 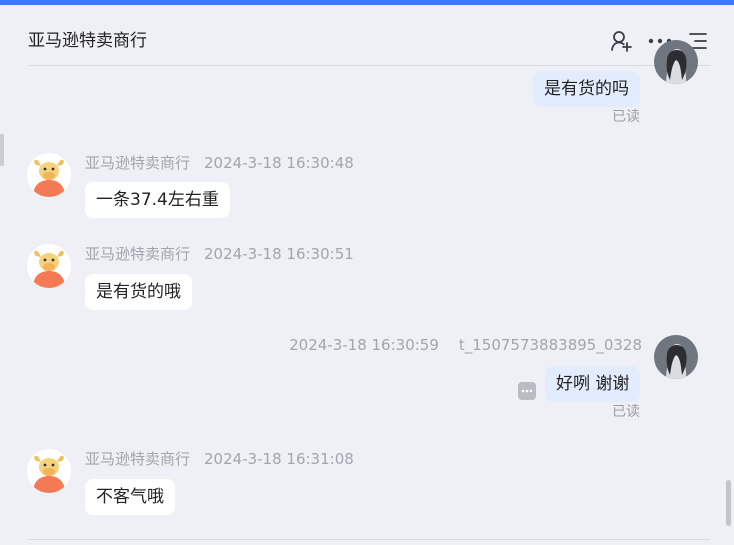 What do you see at coordinates (550, 345) in the screenshot?
I see `sender-name: t_1507573883895_0328` at bounding box center [550, 345].